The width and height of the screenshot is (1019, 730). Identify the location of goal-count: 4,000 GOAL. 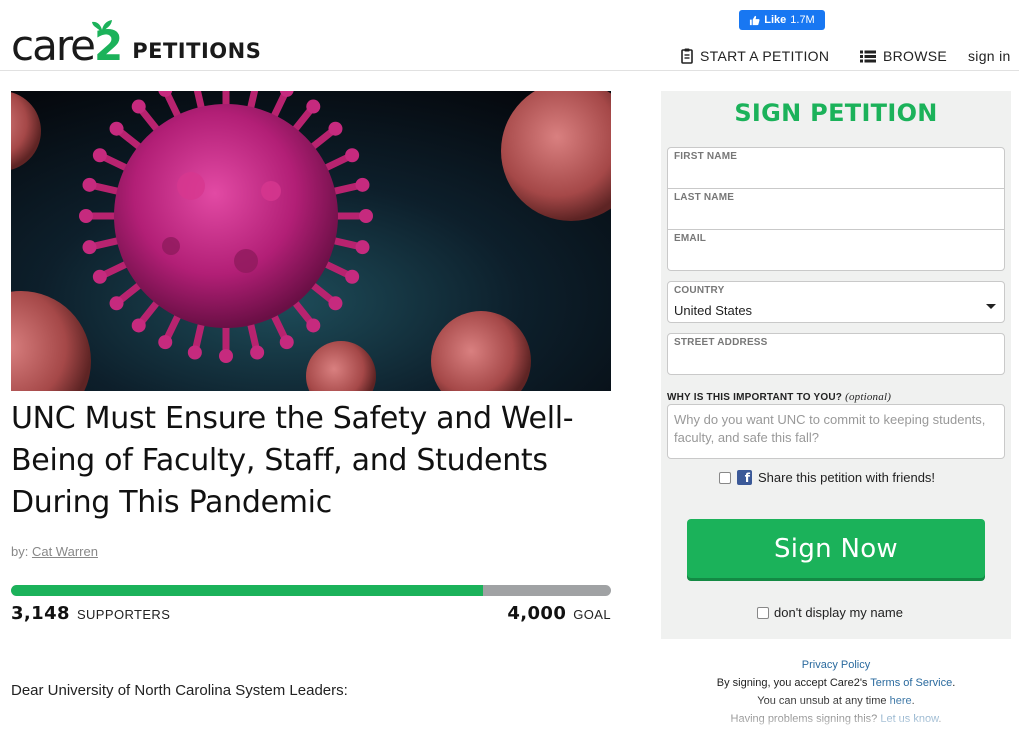
(559, 613).